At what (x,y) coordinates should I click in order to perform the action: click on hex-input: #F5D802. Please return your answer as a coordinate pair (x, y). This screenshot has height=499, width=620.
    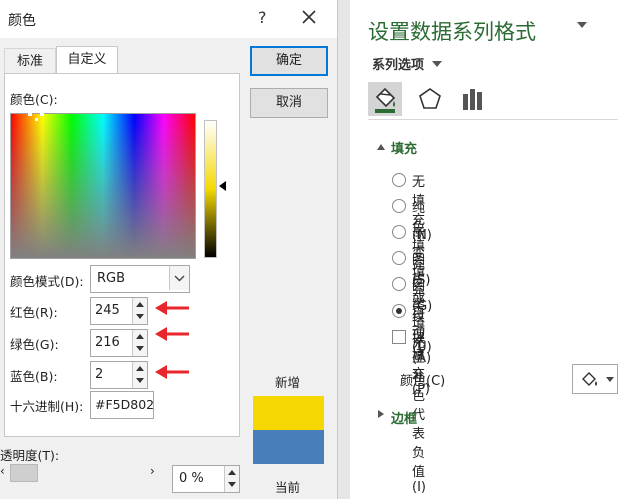
    Looking at the image, I should click on (122, 405).